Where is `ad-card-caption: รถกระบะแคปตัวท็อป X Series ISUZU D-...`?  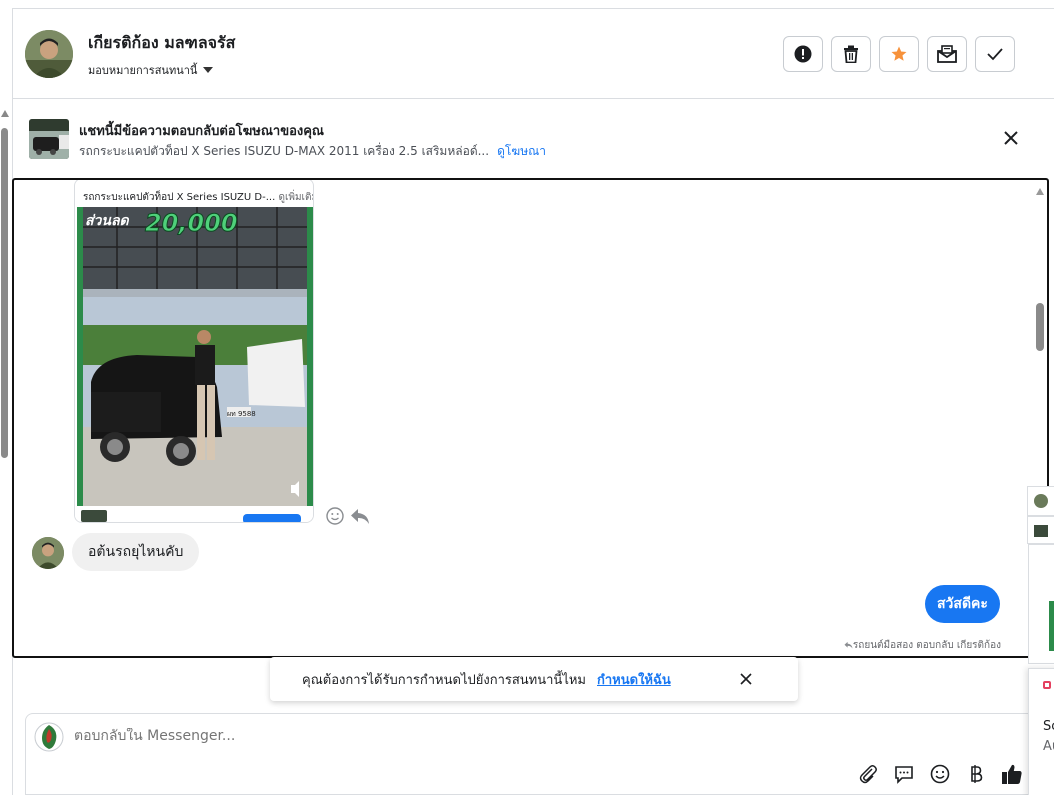 ad-card-caption: รถกระบะแคปตัวท็อป X Series ISUZU D-... is located at coordinates (179, 197).